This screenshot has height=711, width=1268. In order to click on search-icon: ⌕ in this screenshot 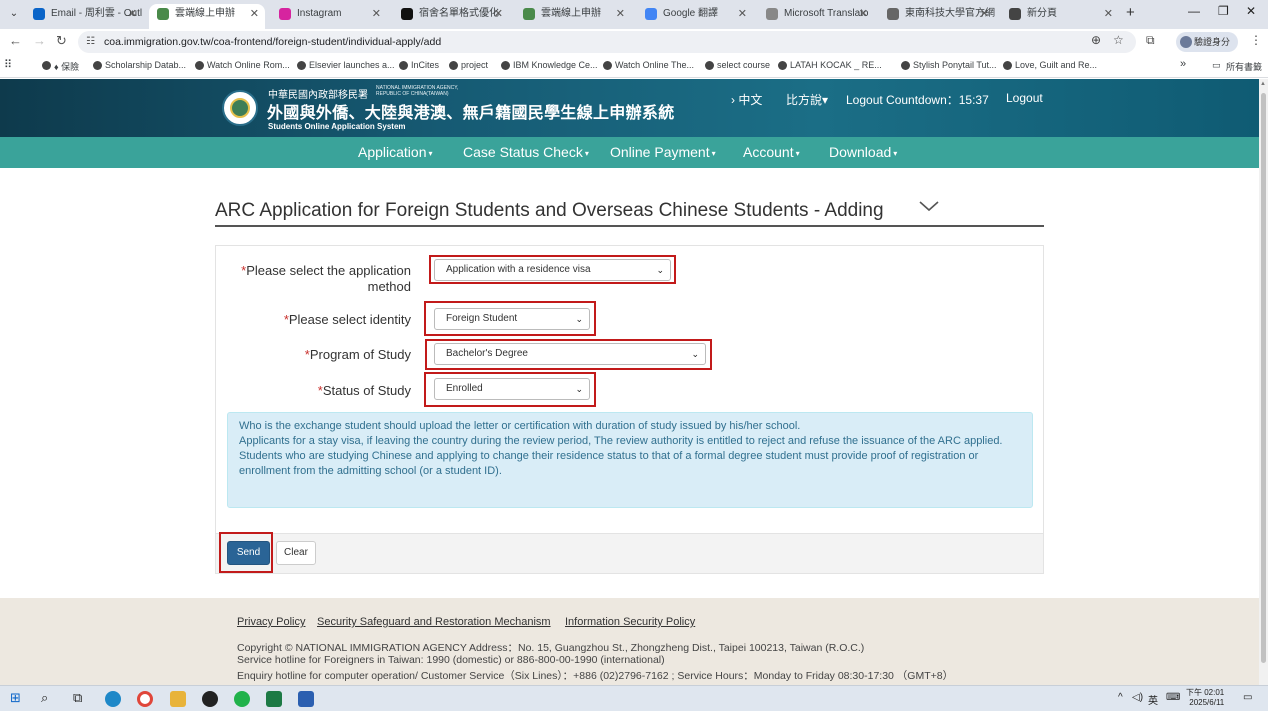, I will do `click(44, 698)`.